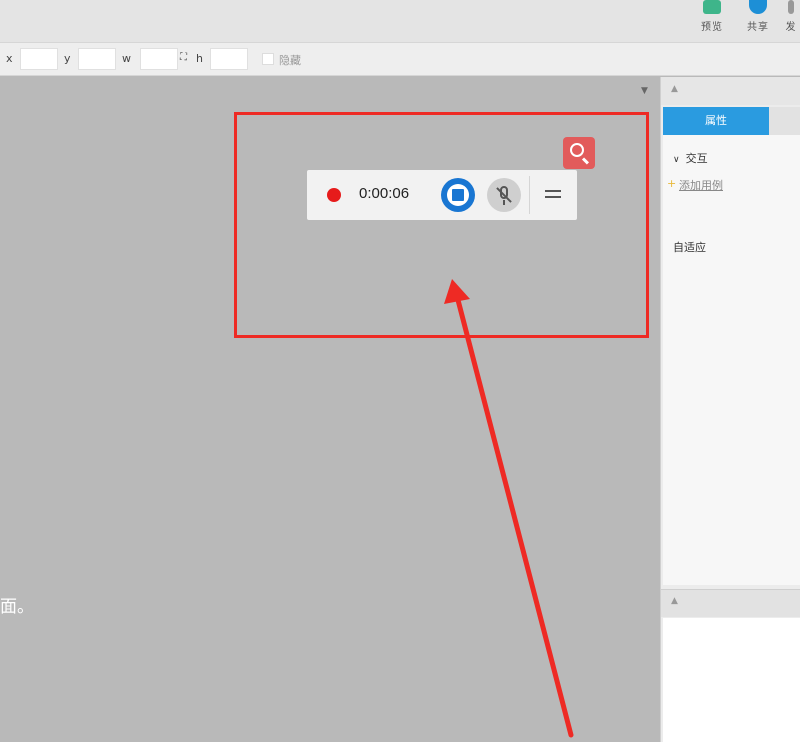  I want to click on collapse-arrow-icon: ▼, so click(644, 91).